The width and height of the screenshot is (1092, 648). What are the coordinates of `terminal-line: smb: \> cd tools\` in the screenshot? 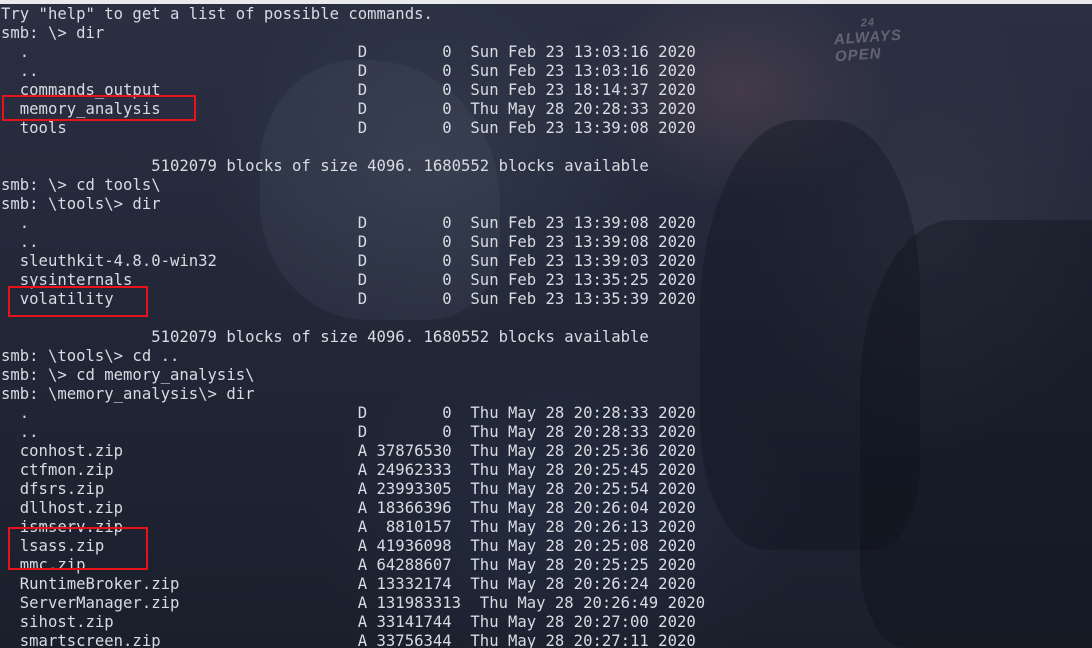 It's located at (81, 185).